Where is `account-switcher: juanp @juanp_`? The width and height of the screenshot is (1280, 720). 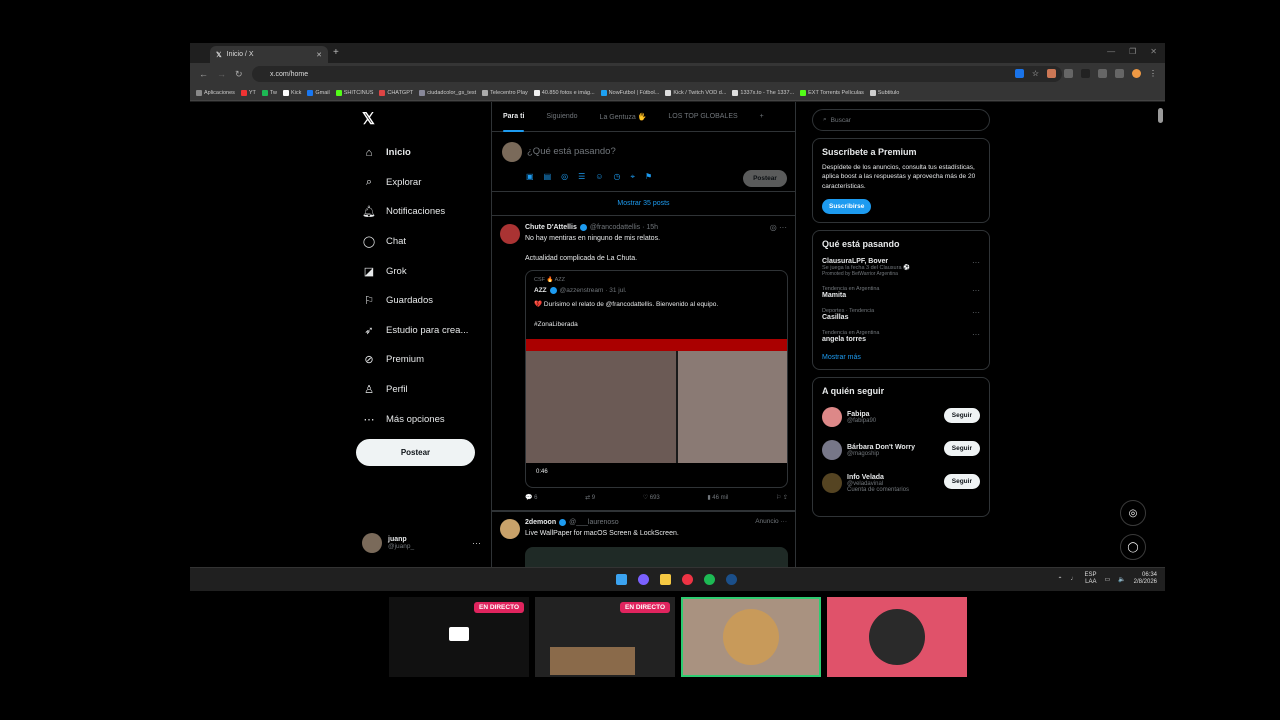
account-switcher: juanp @juanp_ is located at coordinates (388, 543).